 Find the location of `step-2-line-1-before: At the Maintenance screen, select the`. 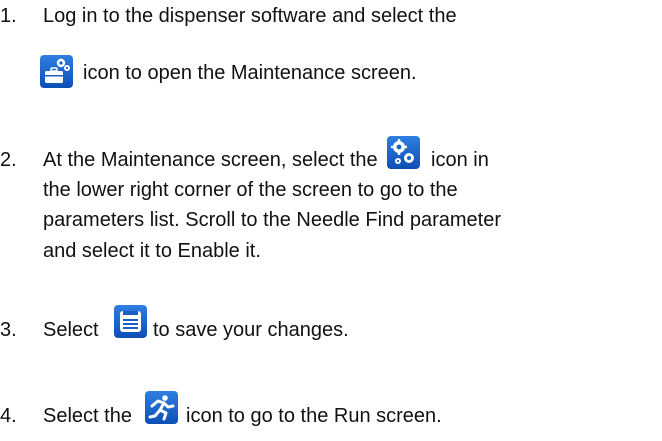

step-2-line-1-before: At the Maintenance screen, select the is located at coordinates (210, 160).